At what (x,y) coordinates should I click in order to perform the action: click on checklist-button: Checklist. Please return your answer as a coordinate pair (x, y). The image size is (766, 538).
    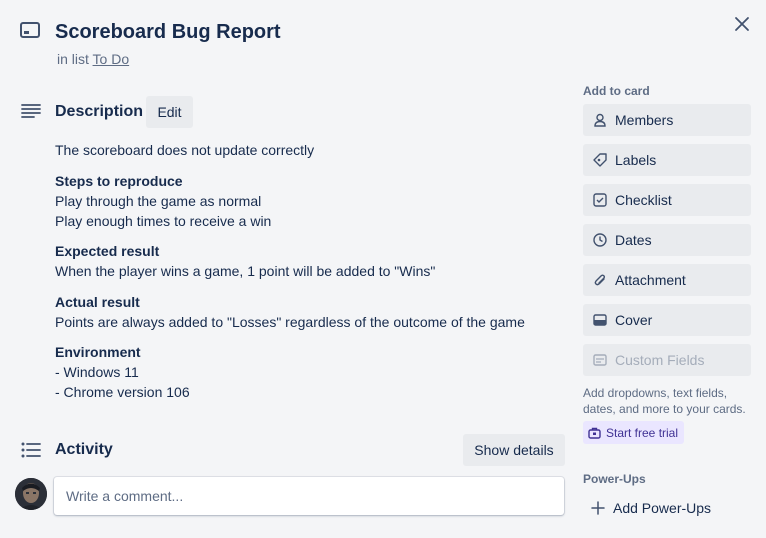
    Looking at the image, I should click on (667, 200).